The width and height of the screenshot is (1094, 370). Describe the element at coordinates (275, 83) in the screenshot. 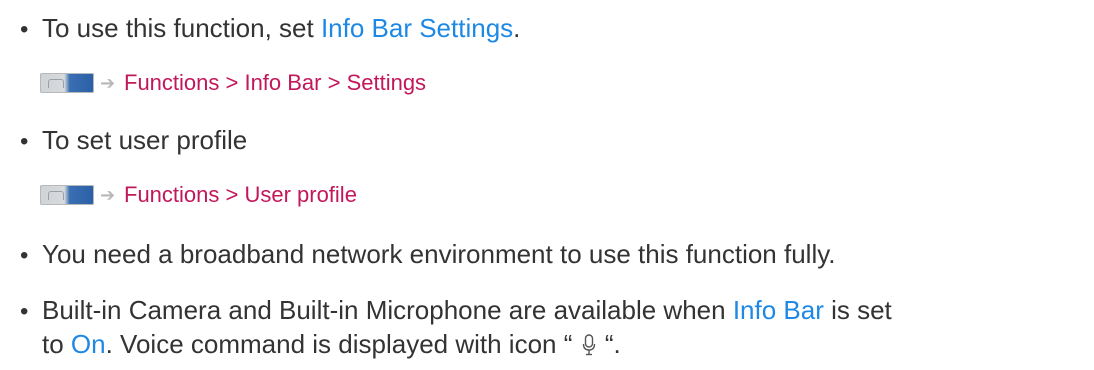

I see `menu-path-text: Functions > Info Bar > Settings` at that location.